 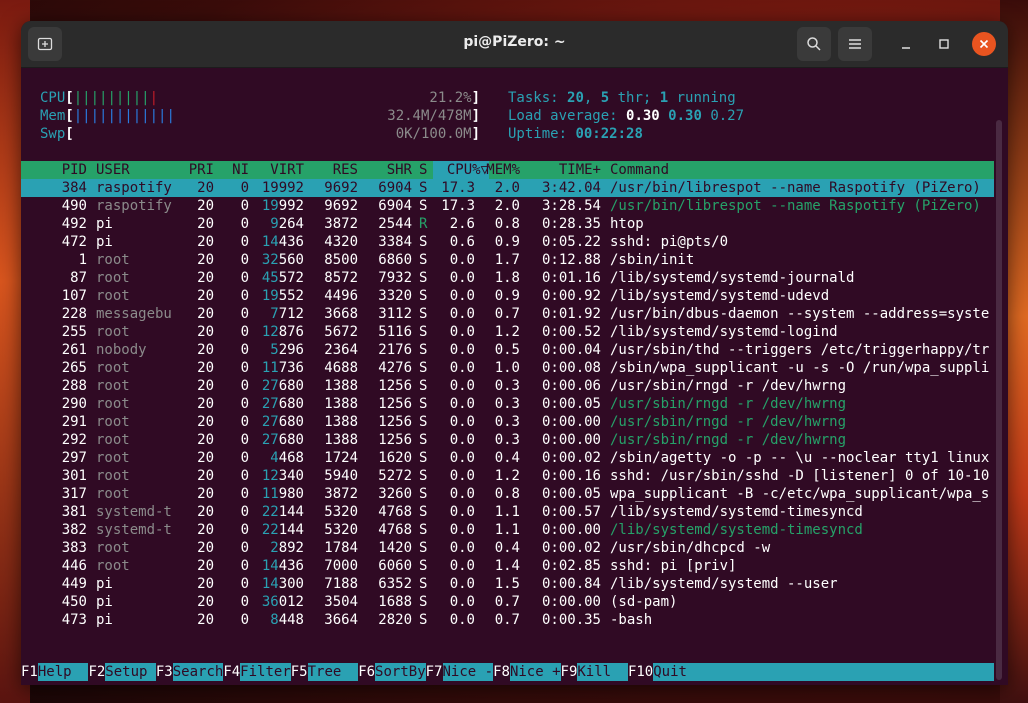 What do you see at coordinates (906, 48) in the screenshot?
I see `minimize-icon` at bounding box center [906, 48].